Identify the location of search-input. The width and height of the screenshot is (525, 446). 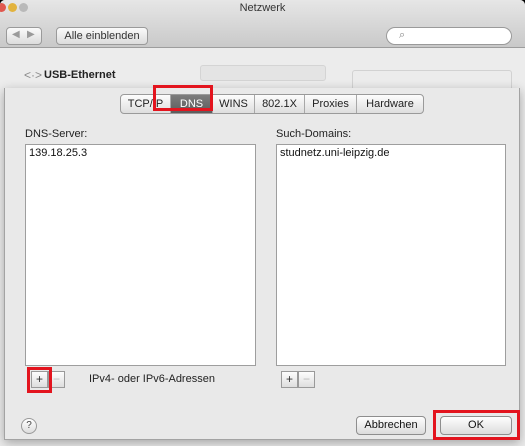
(459, 36).